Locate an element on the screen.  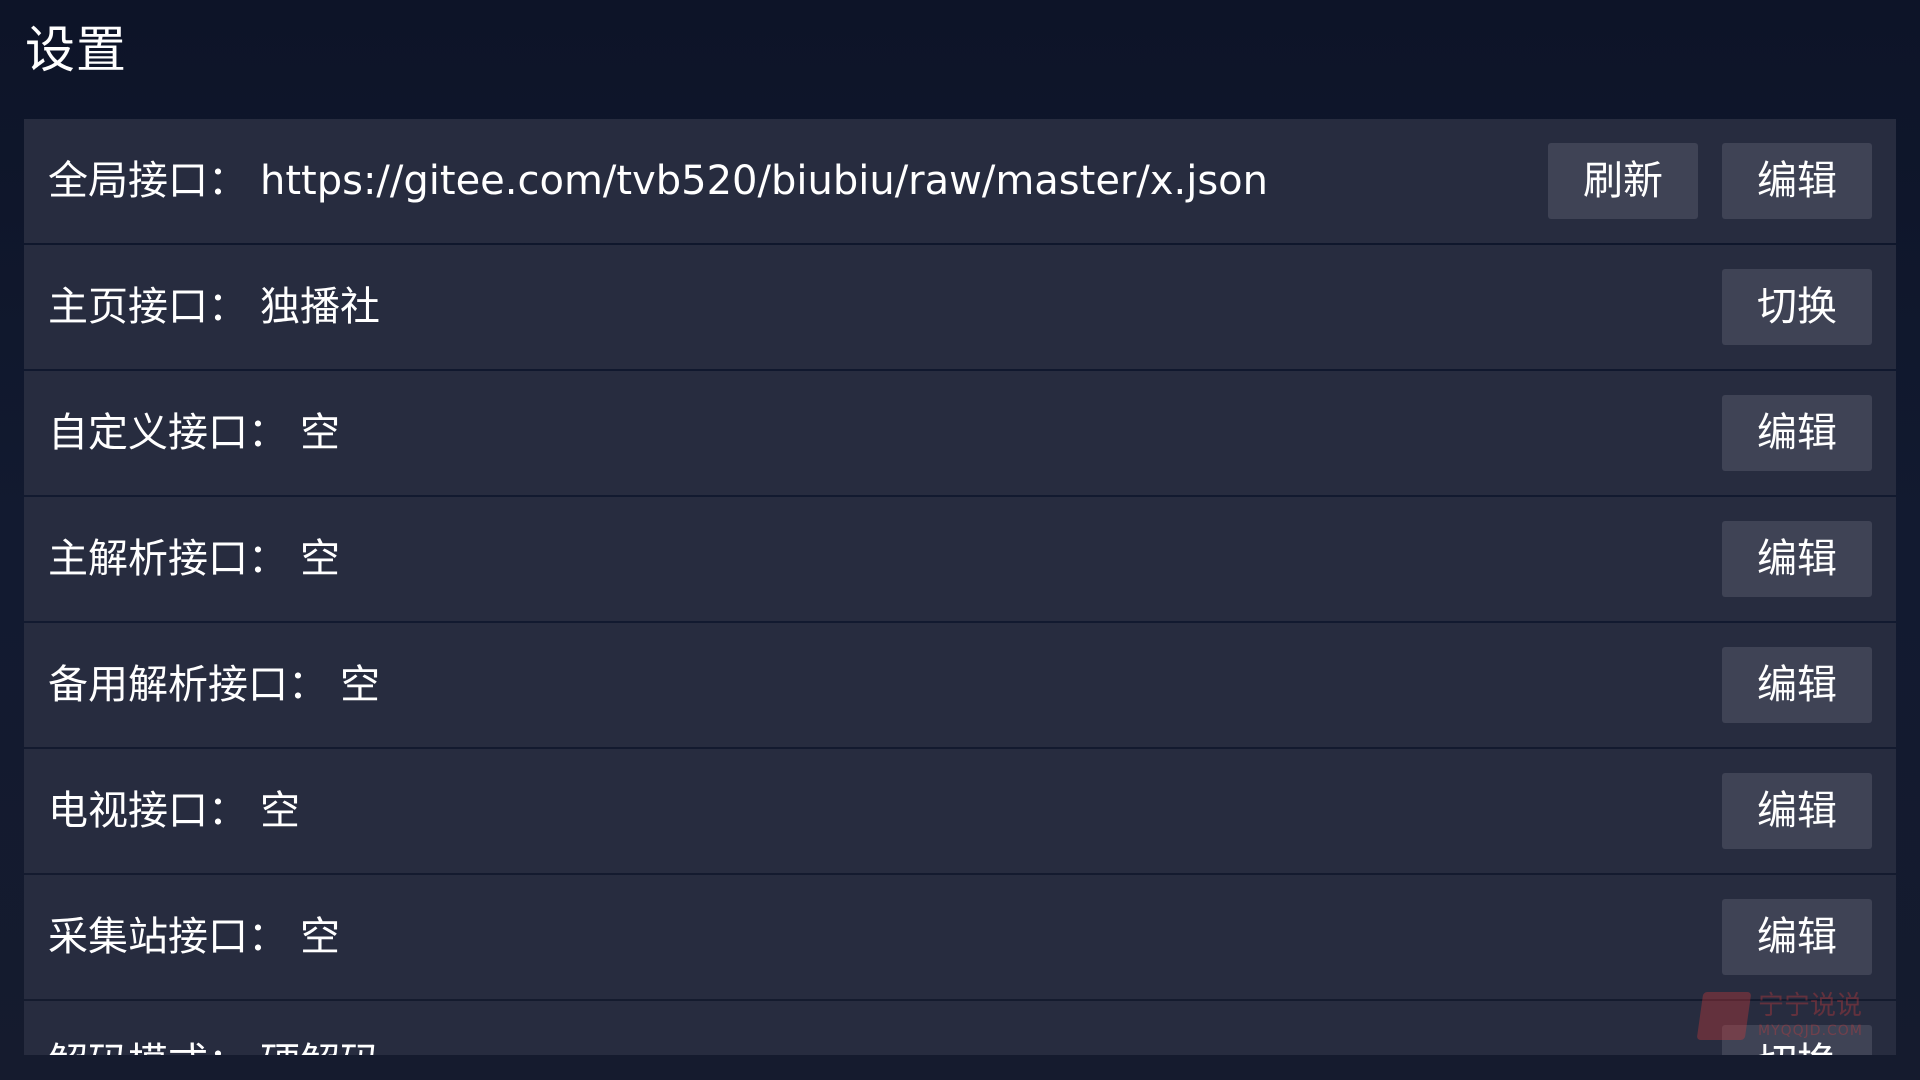
setting-row-backup-parse-api: 备用解析接口： 空 编辑 is located at coordinates (960, 685).